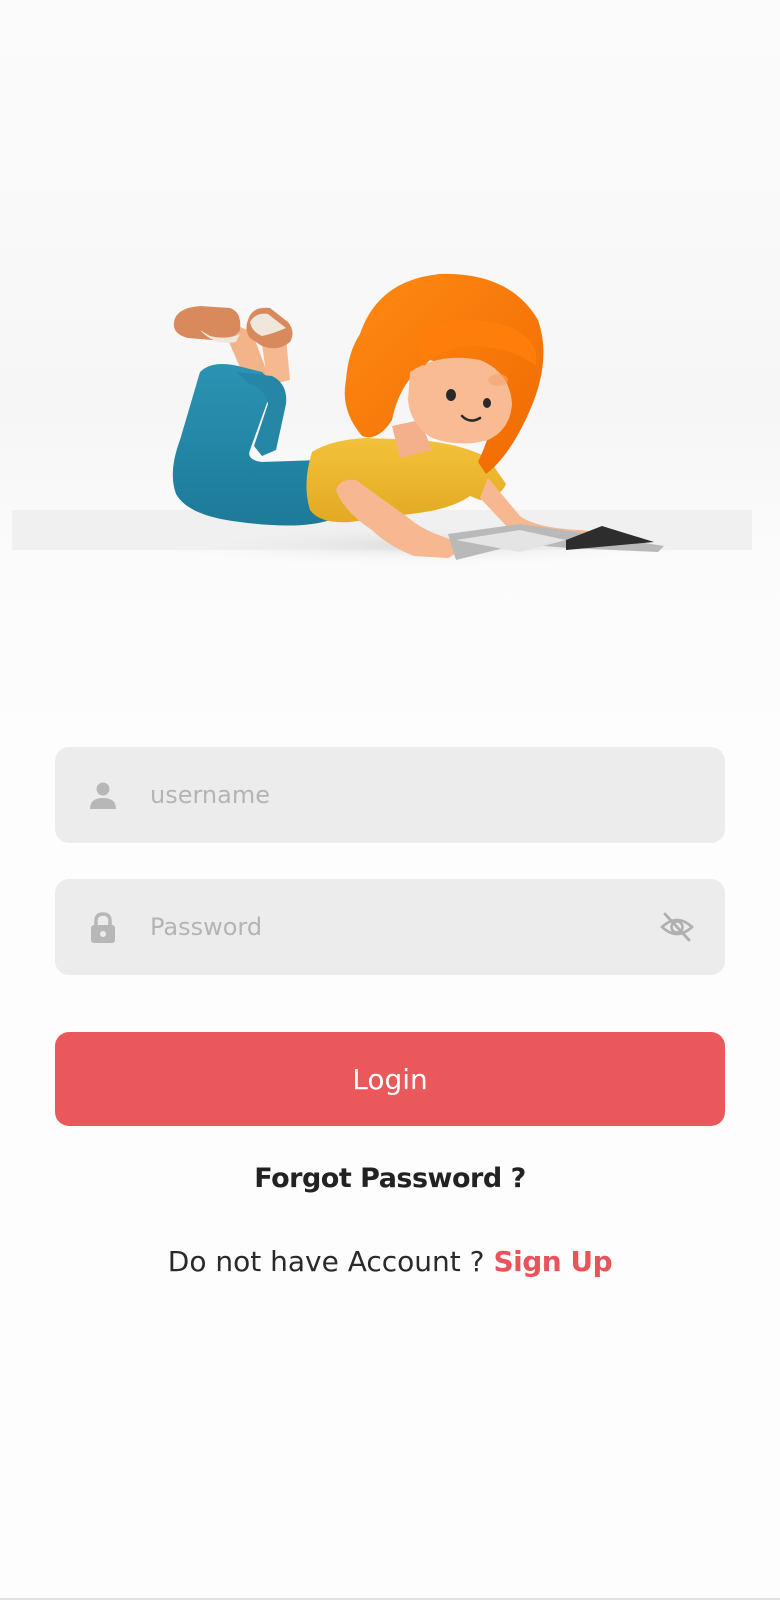  What do you see at coordinates (498, 380) in the screenshot?
I see `ear` at bounding box center [498, 380].